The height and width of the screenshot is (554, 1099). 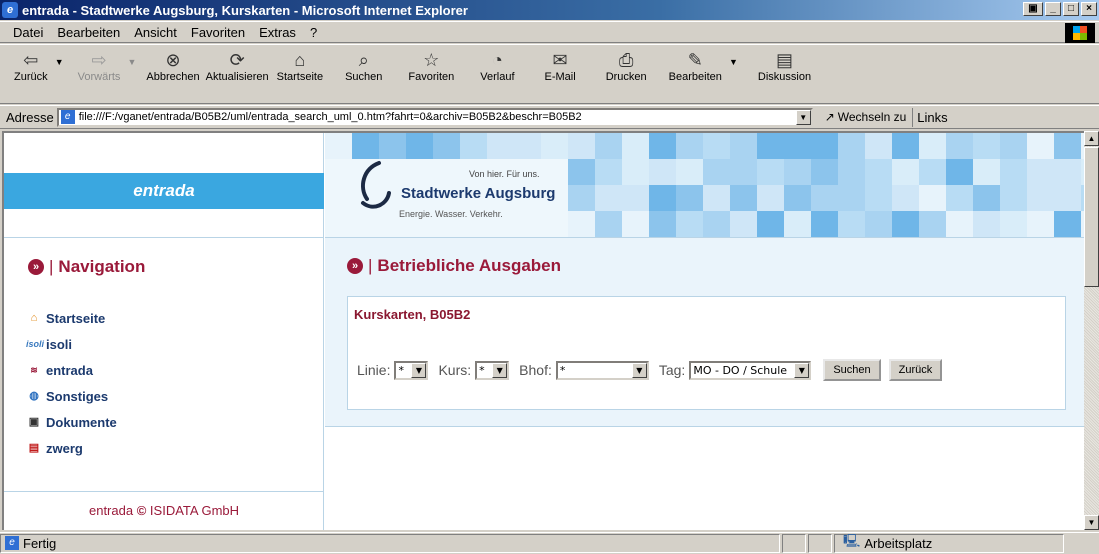 I want to click on links-button: Links, so click(x=932, y=117).